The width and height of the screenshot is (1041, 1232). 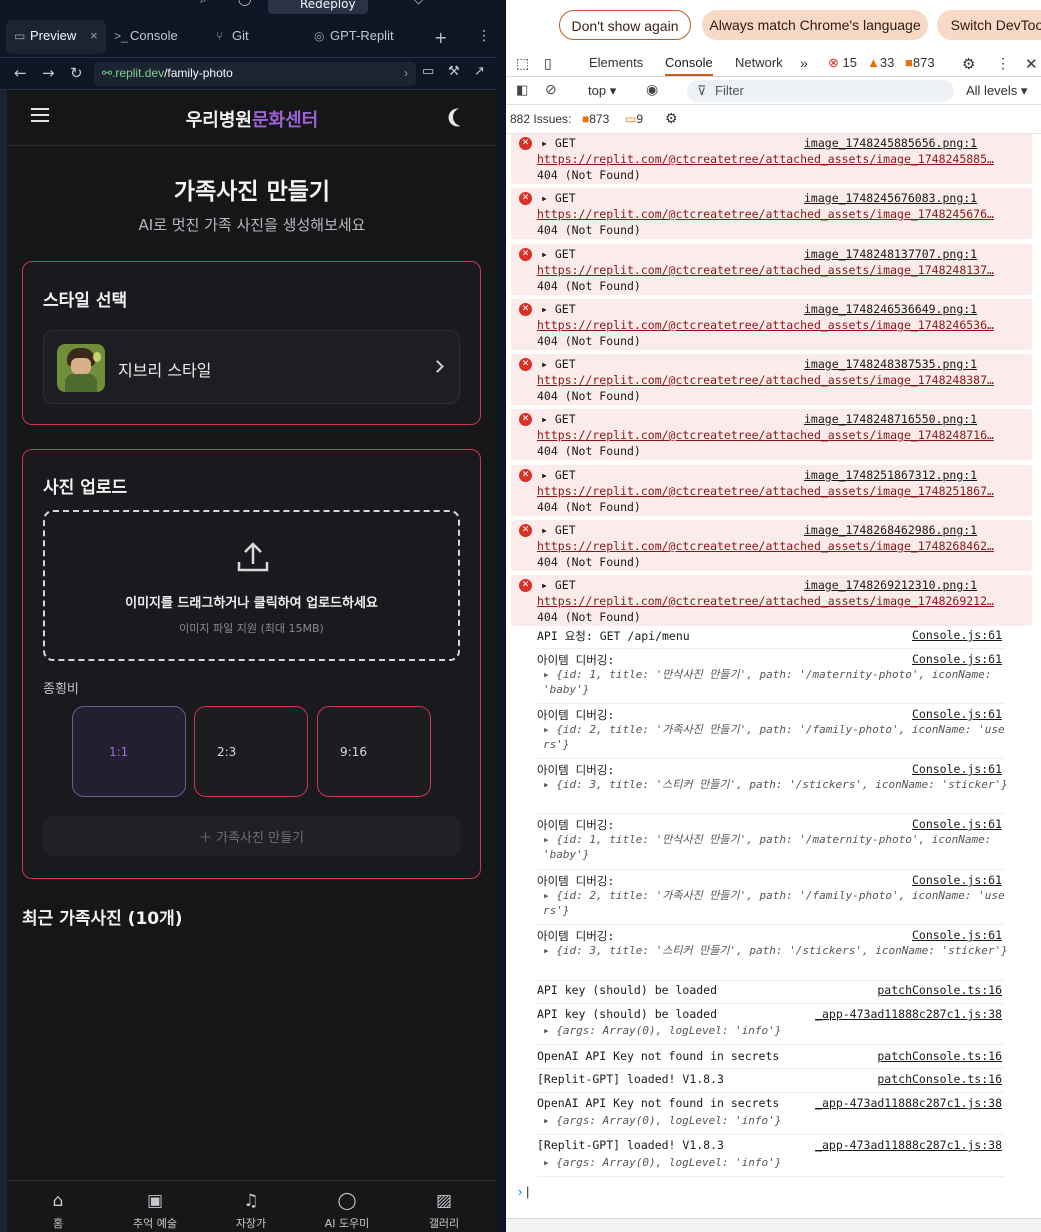 What do you see at coordinates (255, 74) in the screenshot?
I see `url-input: ⚯.replit.dev/family-photo ›` at bounding box center [255, 74].